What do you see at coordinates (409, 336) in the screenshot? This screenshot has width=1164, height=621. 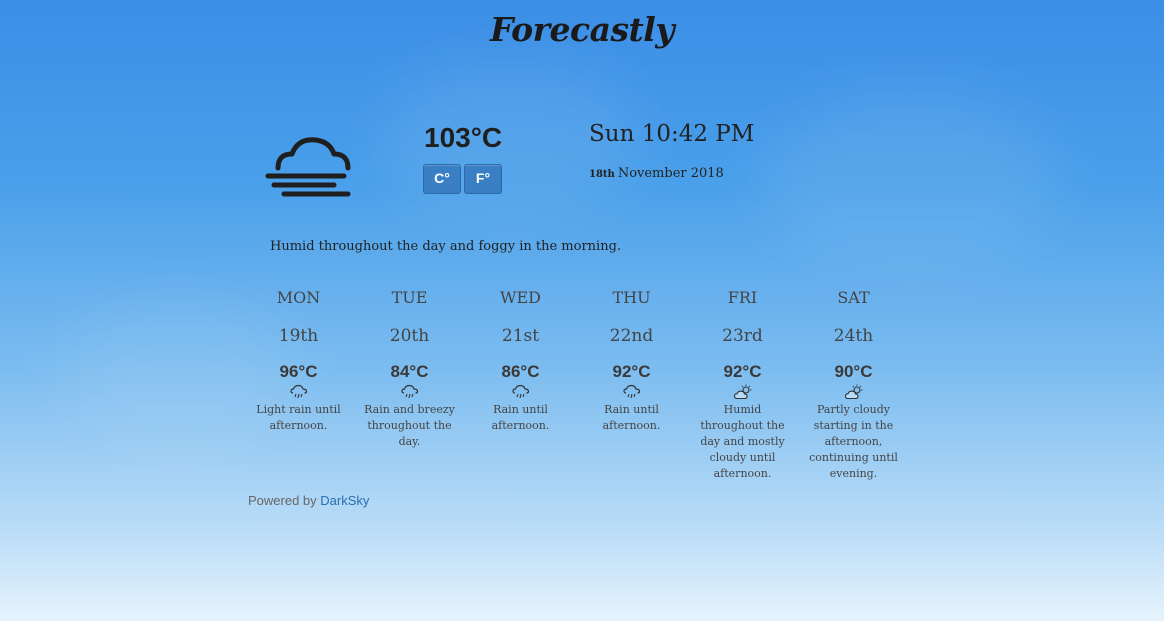 I see `forecast-day-date: 20th` at bounding box center [409, 336].